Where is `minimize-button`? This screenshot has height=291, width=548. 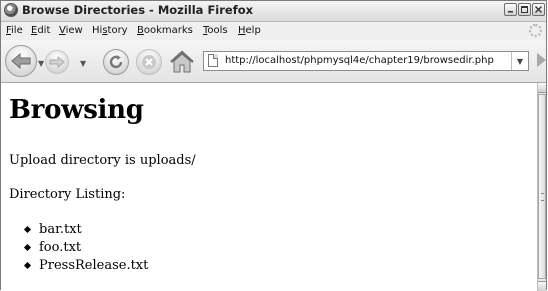
minimize-button is located at coordinates (510, 9).